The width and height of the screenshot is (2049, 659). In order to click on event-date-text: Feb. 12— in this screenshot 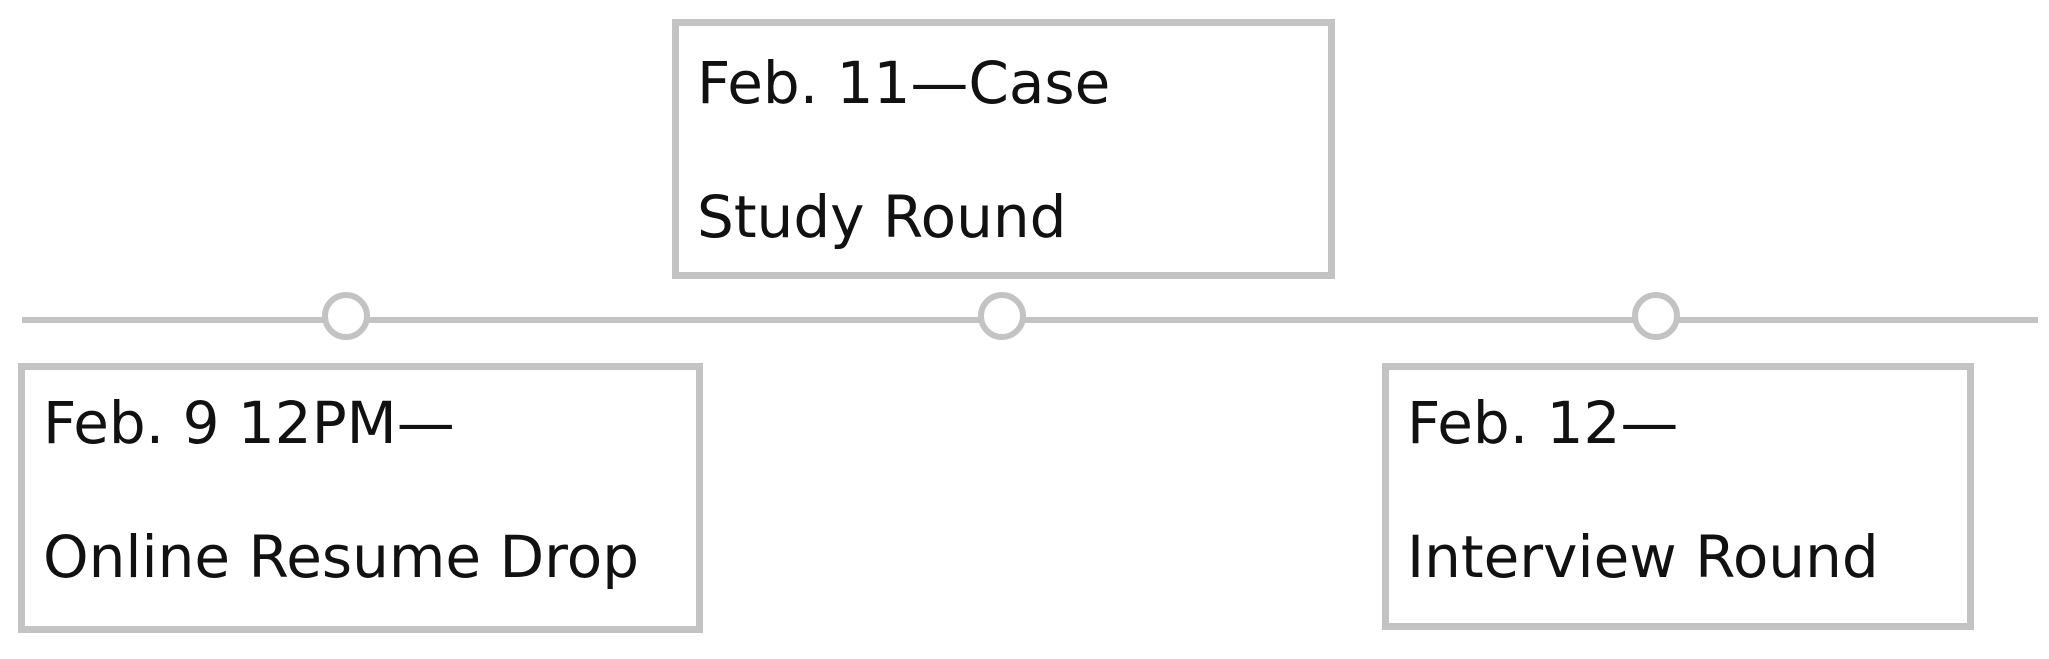, I will do `click(1543, 423)`.